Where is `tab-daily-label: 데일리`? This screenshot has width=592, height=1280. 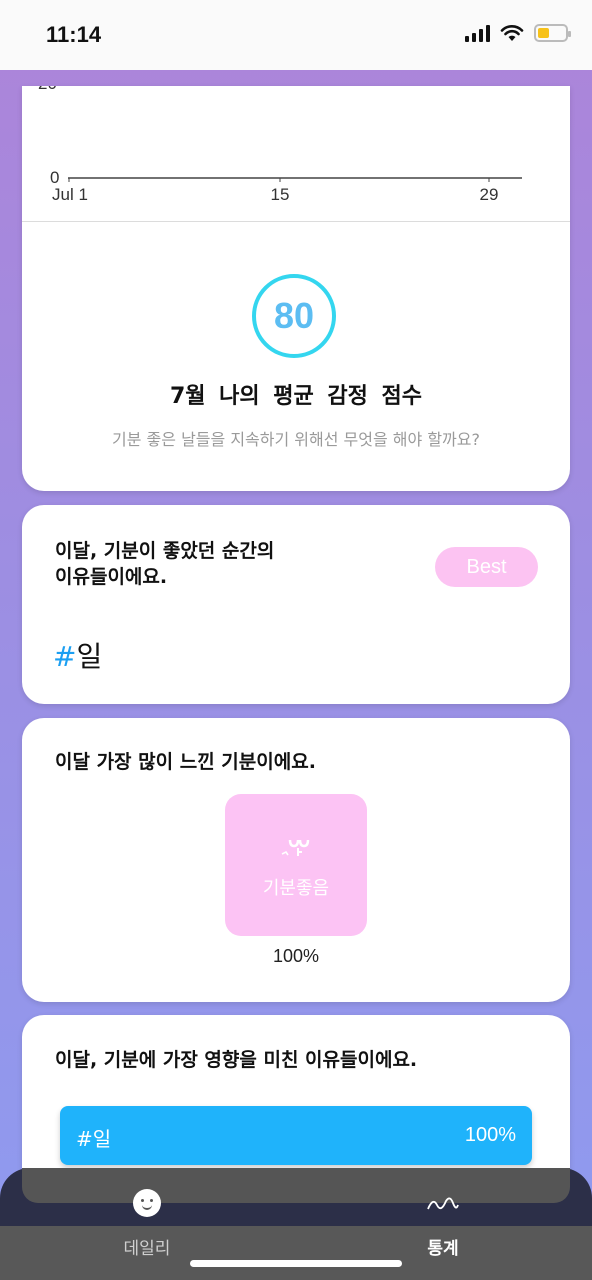
tab-daily-label: 데일리 is located at coordinates (147, 1249).